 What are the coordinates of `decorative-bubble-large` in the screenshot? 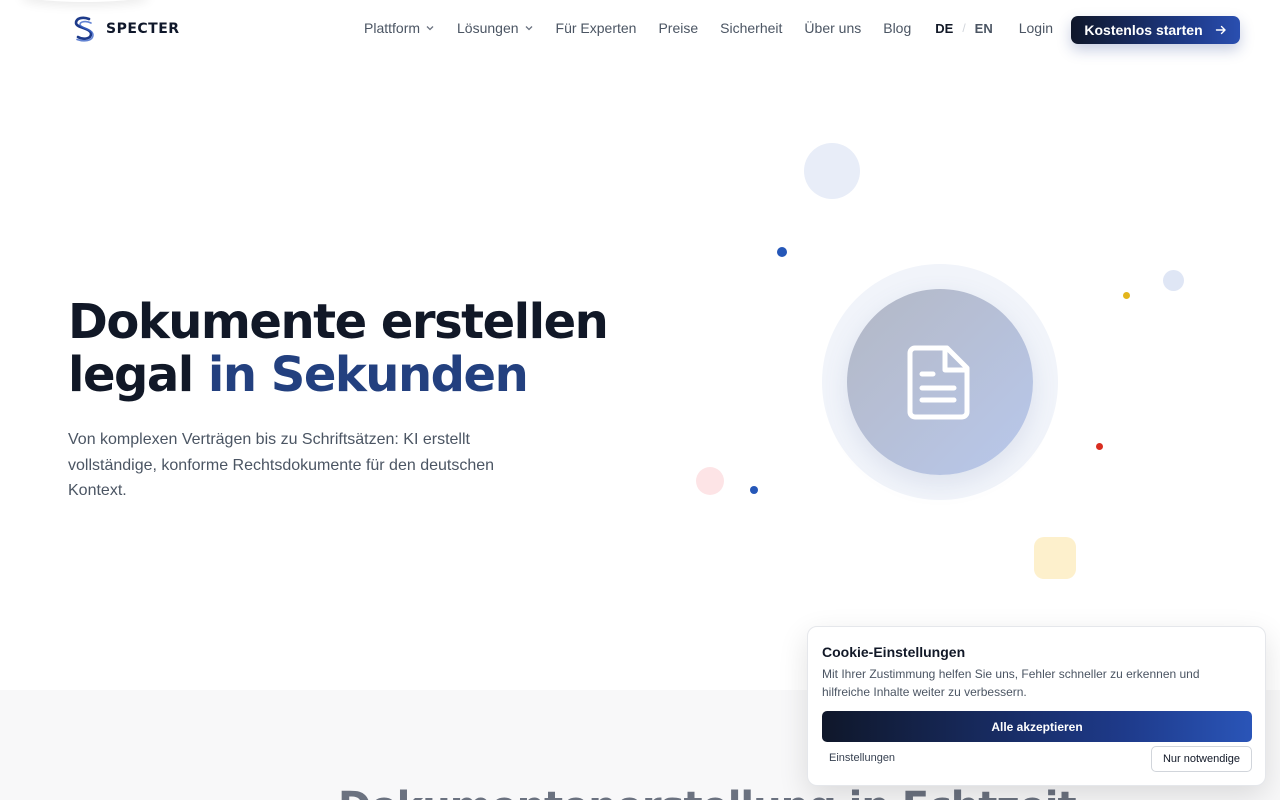 It's located at (832, 171).